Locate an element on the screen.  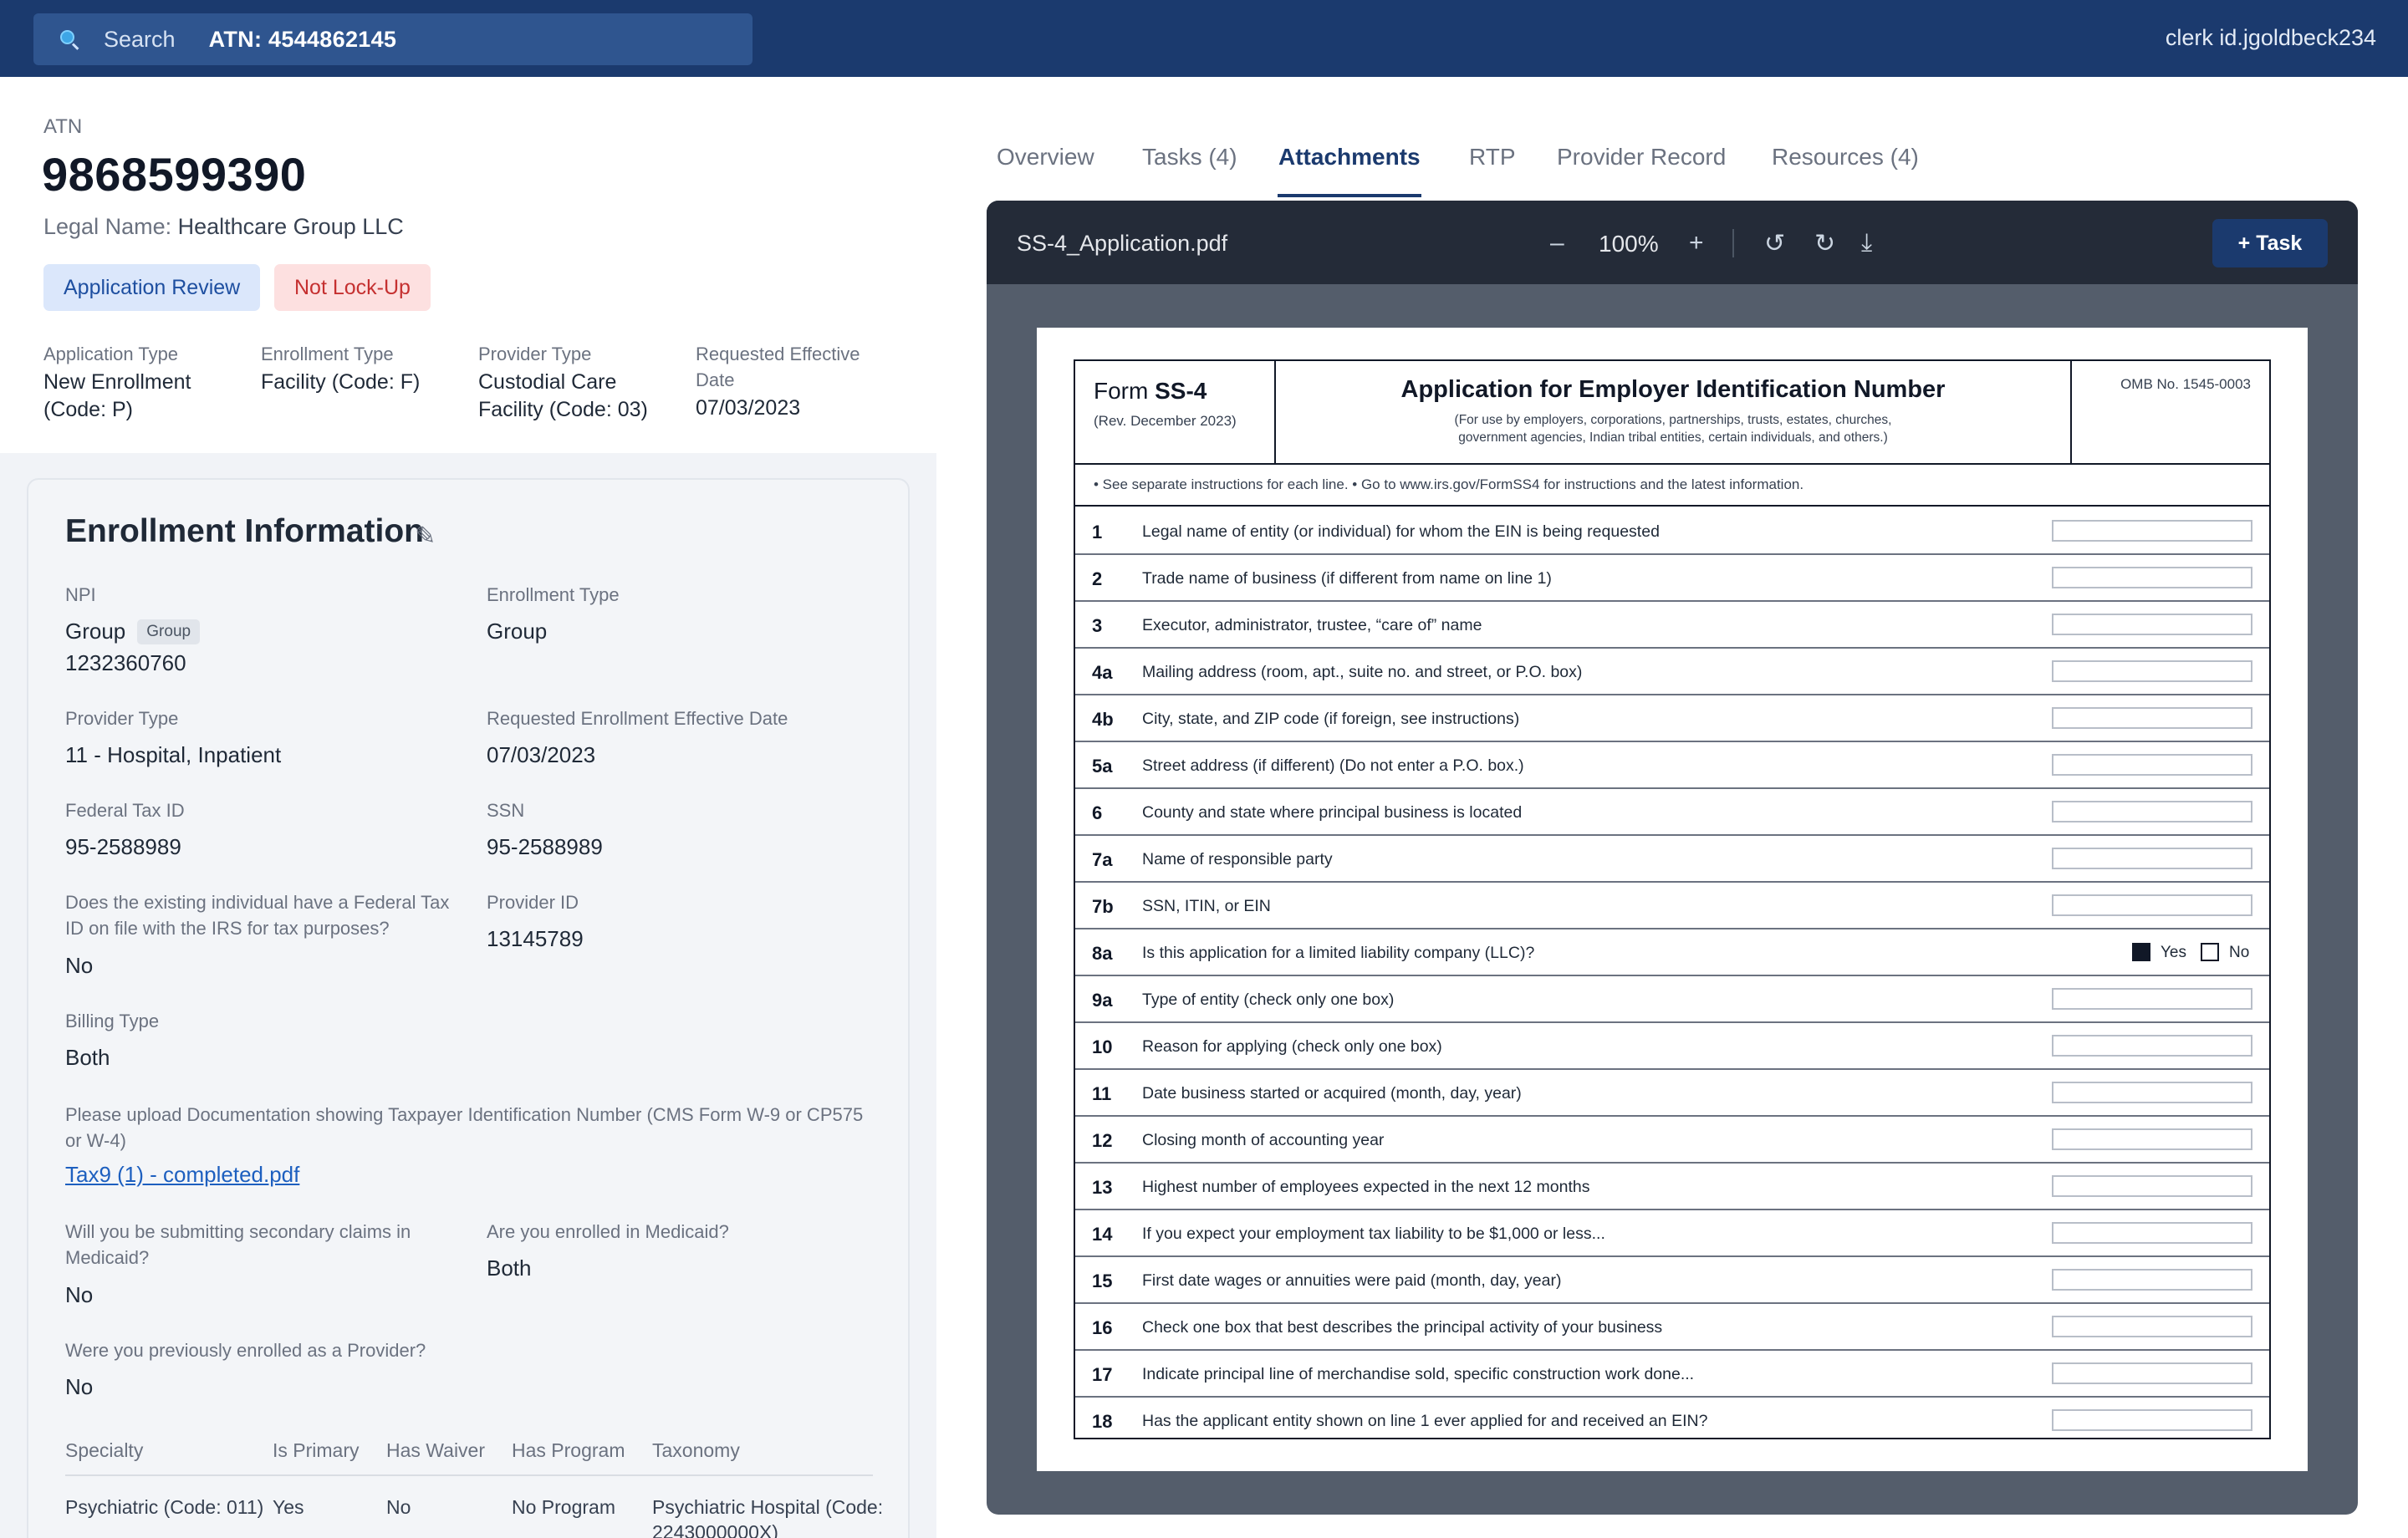
form-line-number: 11 is located at coordinates (1102, 1093).